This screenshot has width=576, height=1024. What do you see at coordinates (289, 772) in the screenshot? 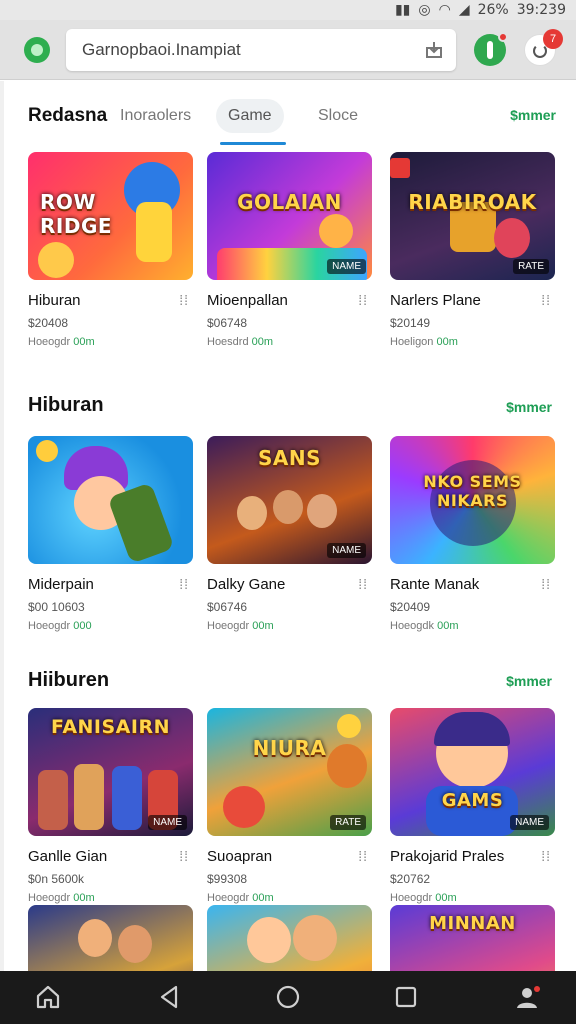
I see `game-thumbnail: NIURA RATE` at bounding box center [289, 772].